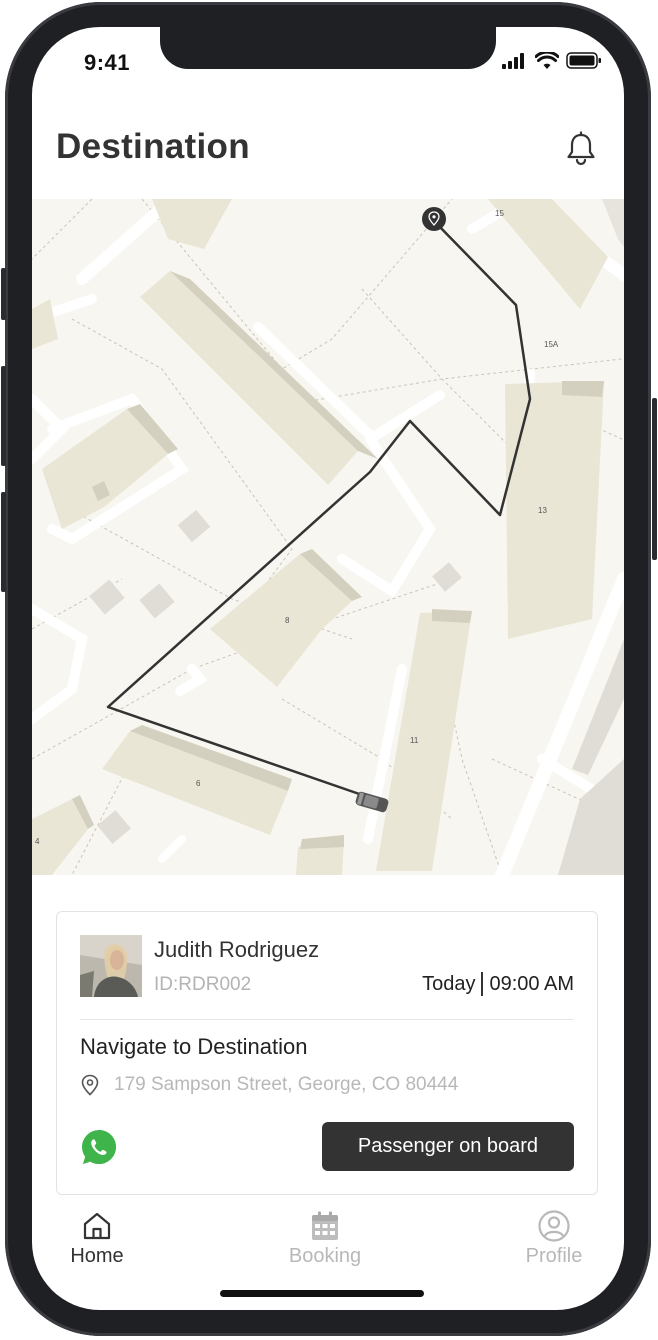 This screenshot has height=1340, width=658. Describe the element at coordinates (554, 1226) in the screenshot. I see `user-icon` at that location.